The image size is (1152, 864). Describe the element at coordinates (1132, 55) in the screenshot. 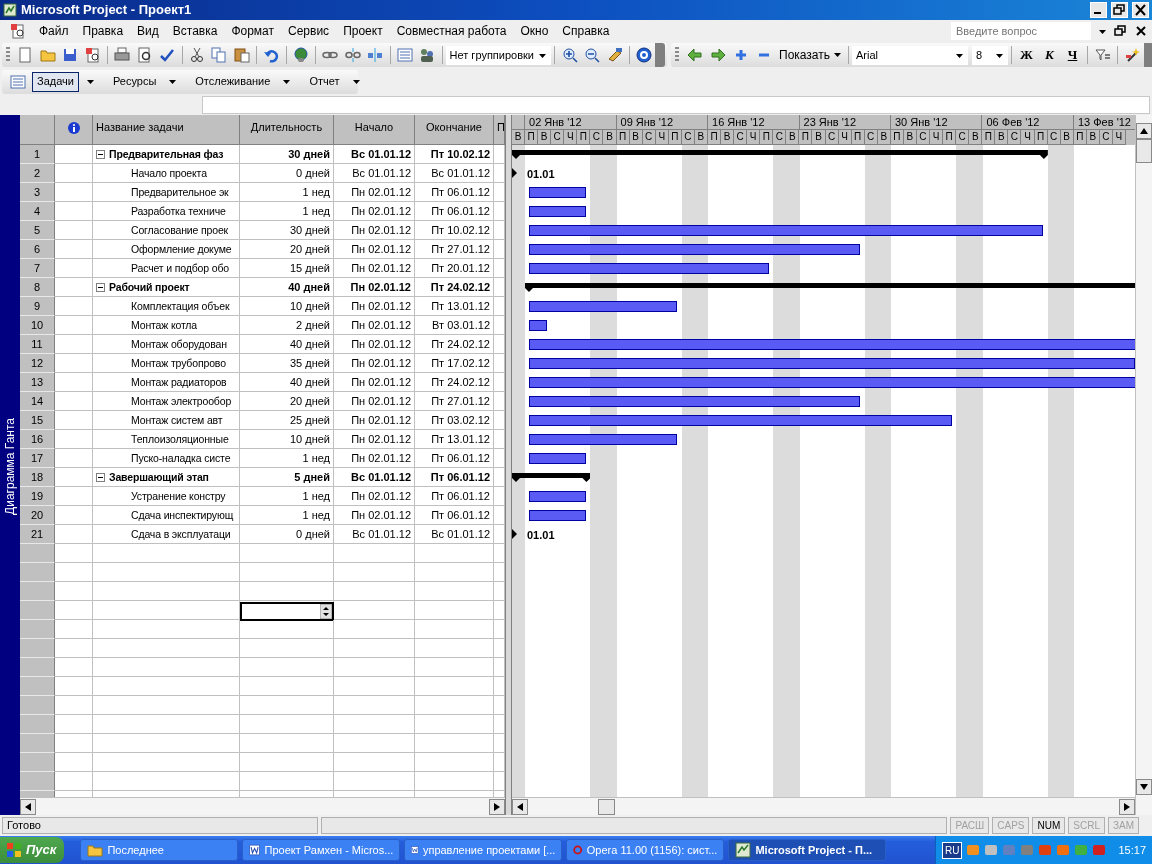

I see `wand-icon` at that location.